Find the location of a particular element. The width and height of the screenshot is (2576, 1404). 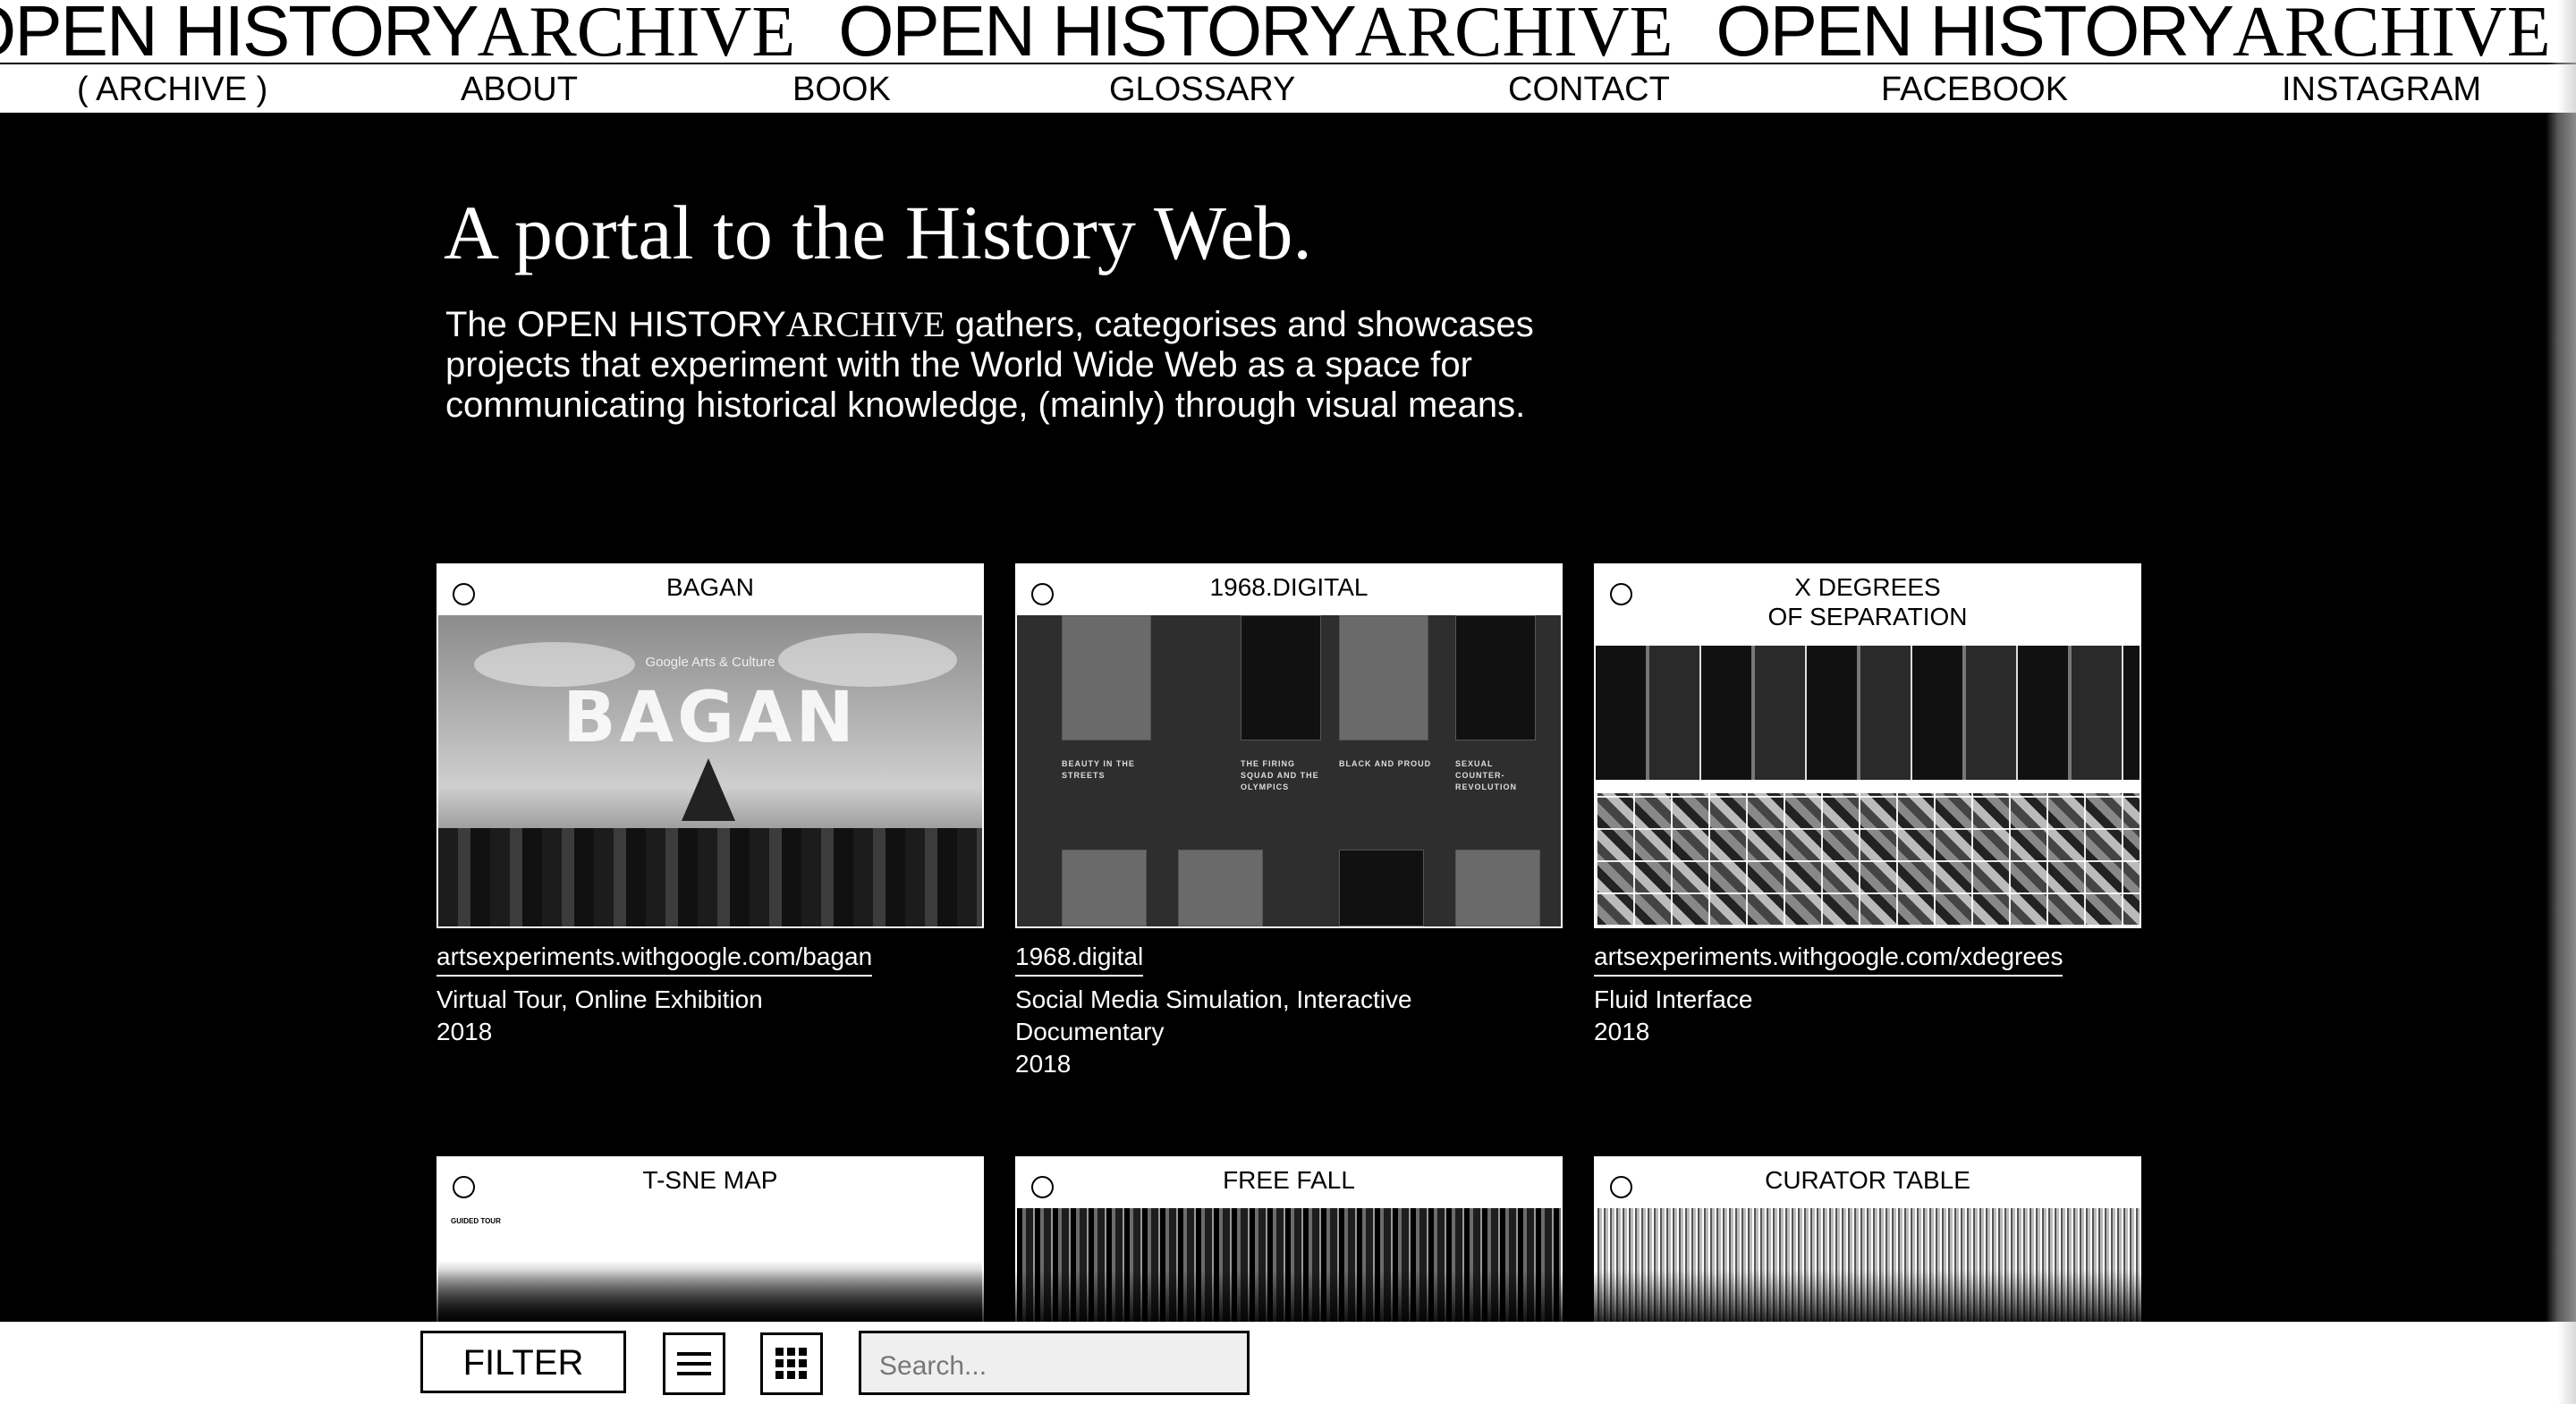

thumbnail-label: SEXUAL COUNTER-REVOLUTION is located at coordinates (1486, 775).